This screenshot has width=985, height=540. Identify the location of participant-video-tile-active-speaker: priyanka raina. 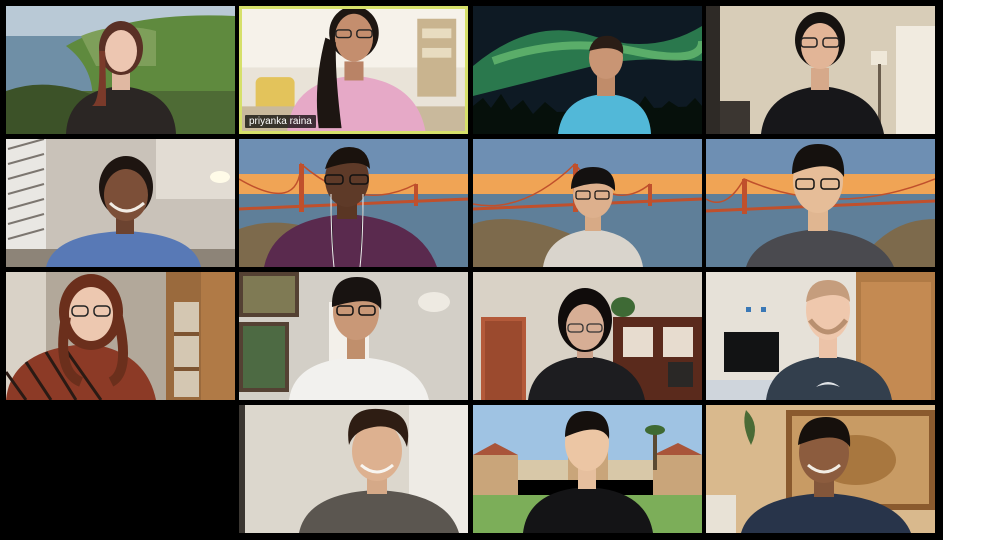
(353, 70).